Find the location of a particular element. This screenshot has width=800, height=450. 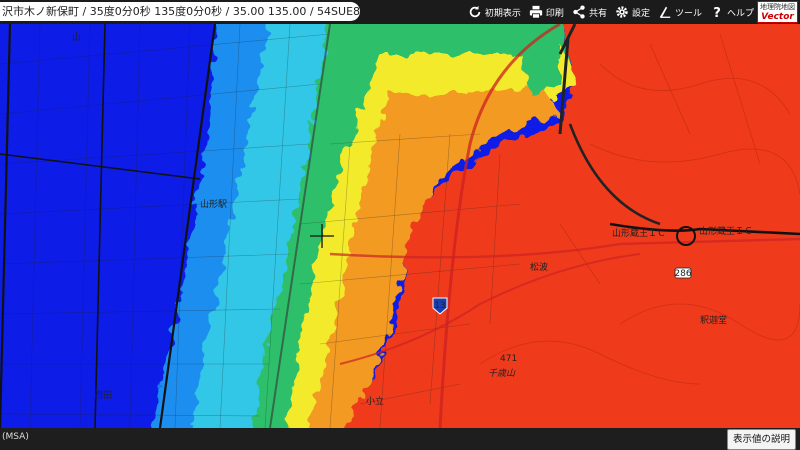

label-yama: 山 is located at coordinates (76, 37).